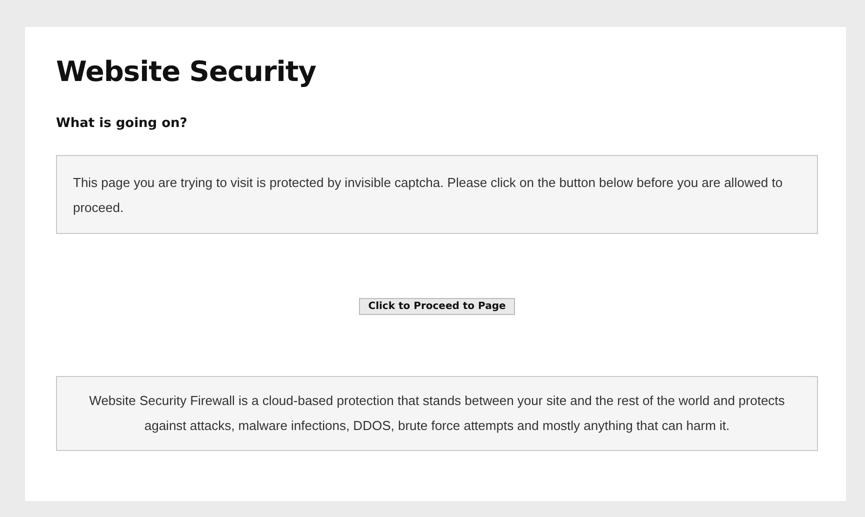 Image resolution: width=865 pixels, height=517 pixels. Describe the element at coordinates (122, 123) in the screenshot. I see `section-heading: What is going on?` at that location.